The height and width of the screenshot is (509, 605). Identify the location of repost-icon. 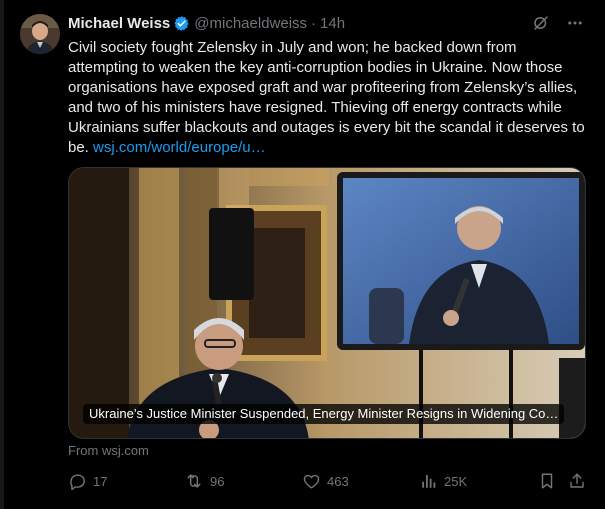
(194, 481).